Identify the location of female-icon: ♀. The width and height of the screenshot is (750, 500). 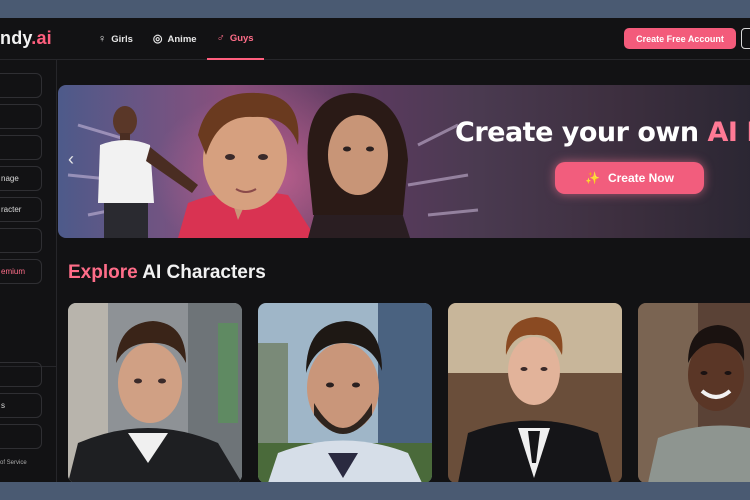
(102, 38).